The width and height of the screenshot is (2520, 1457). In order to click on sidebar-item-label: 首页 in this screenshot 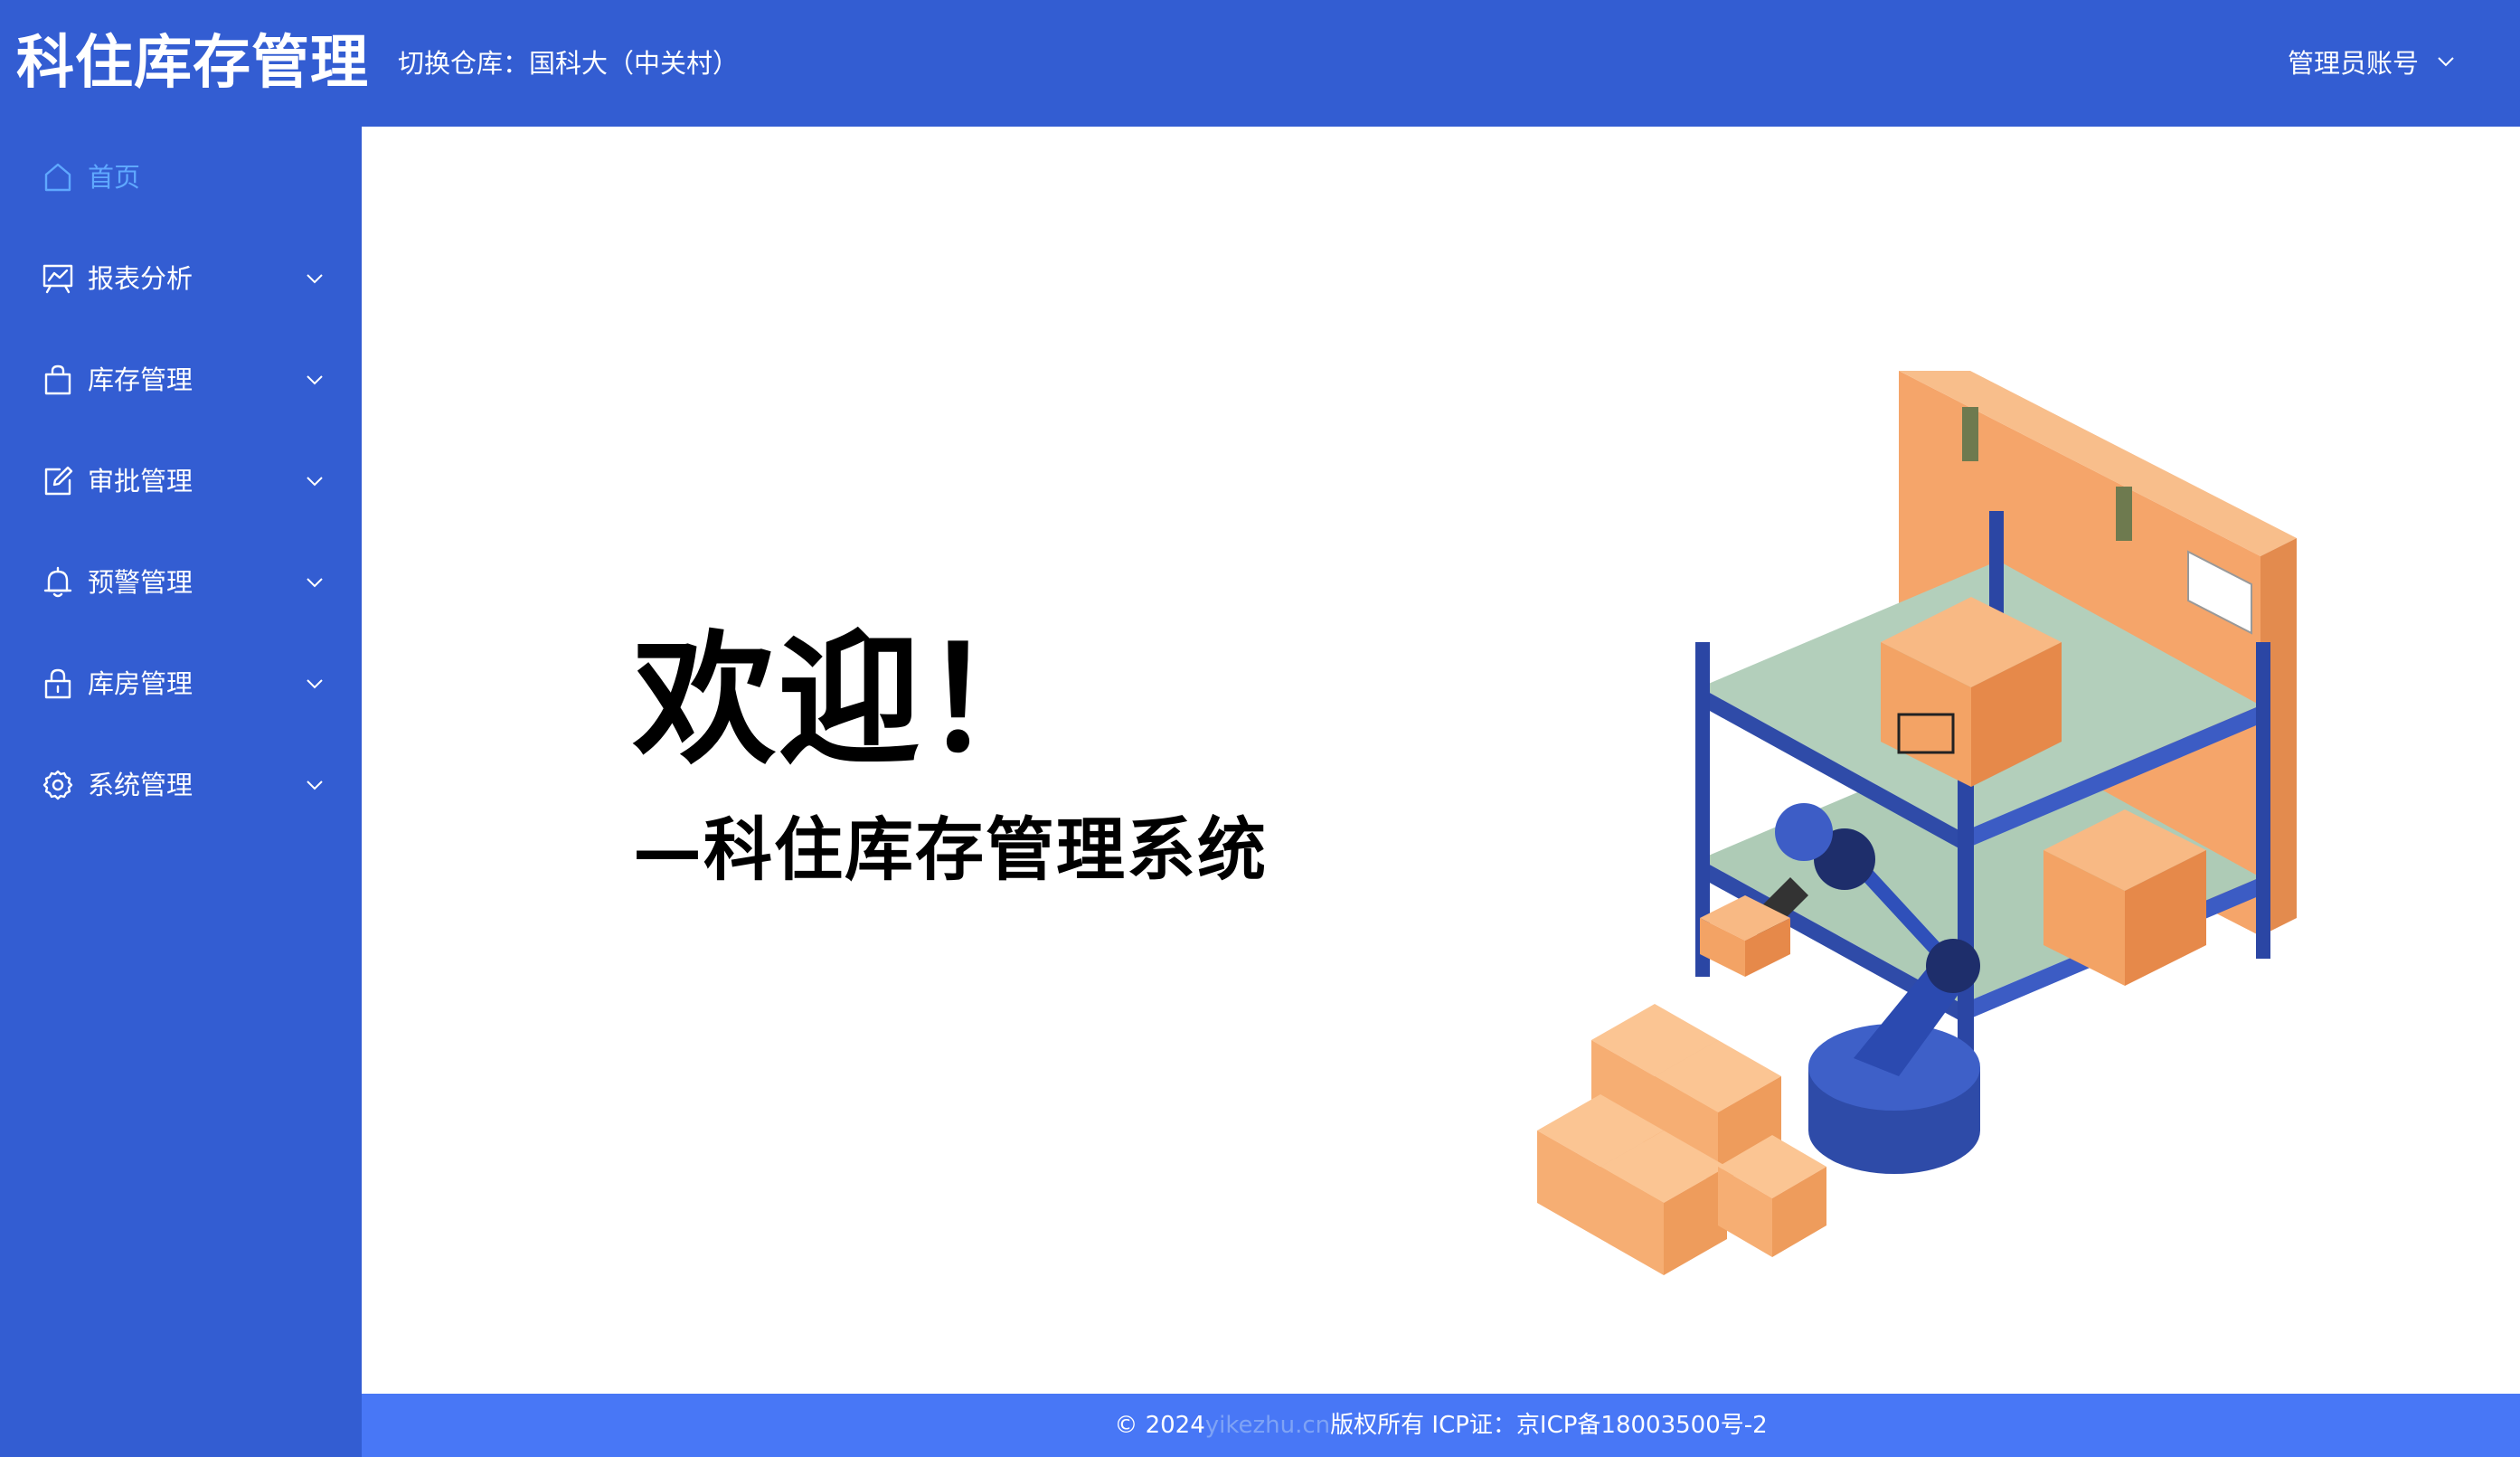, I will do `click(114, 177)`.